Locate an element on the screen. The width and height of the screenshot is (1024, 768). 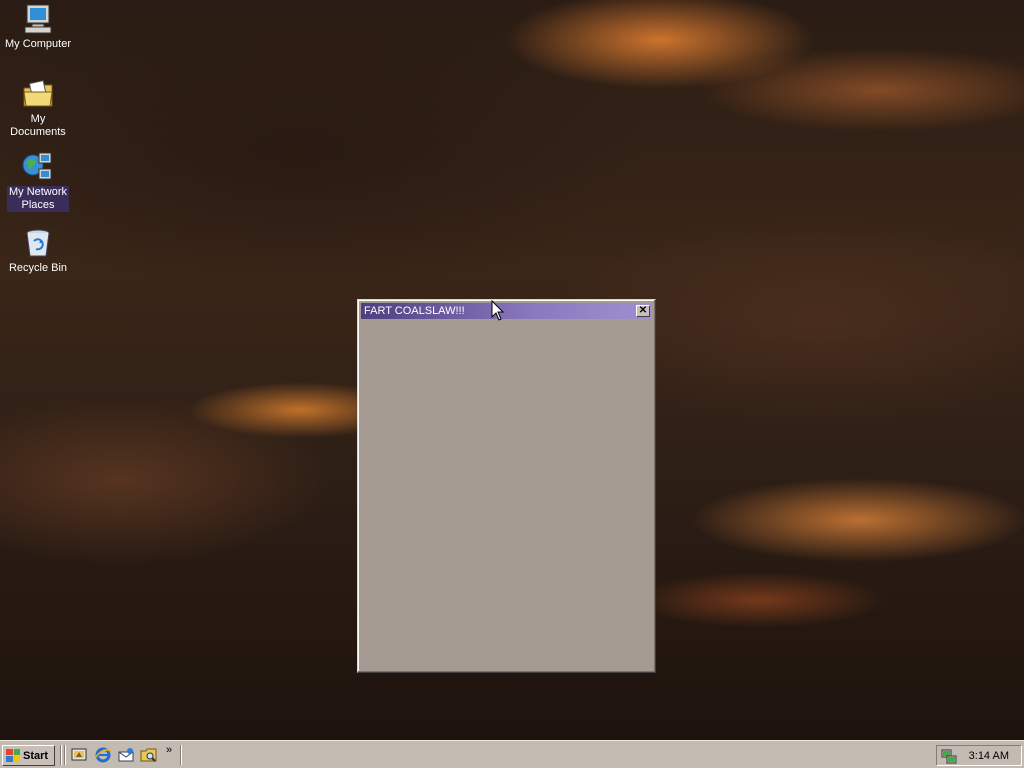
quick-launch-chevron-icon: » is located at coordinates (169, 750).